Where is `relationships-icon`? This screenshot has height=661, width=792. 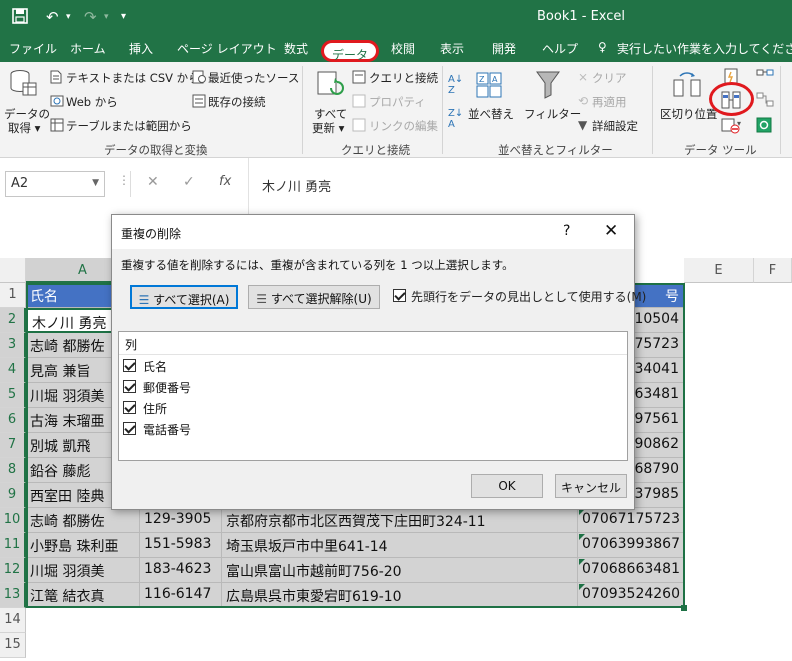
relationships-icon is located at coordinates (765, 101).